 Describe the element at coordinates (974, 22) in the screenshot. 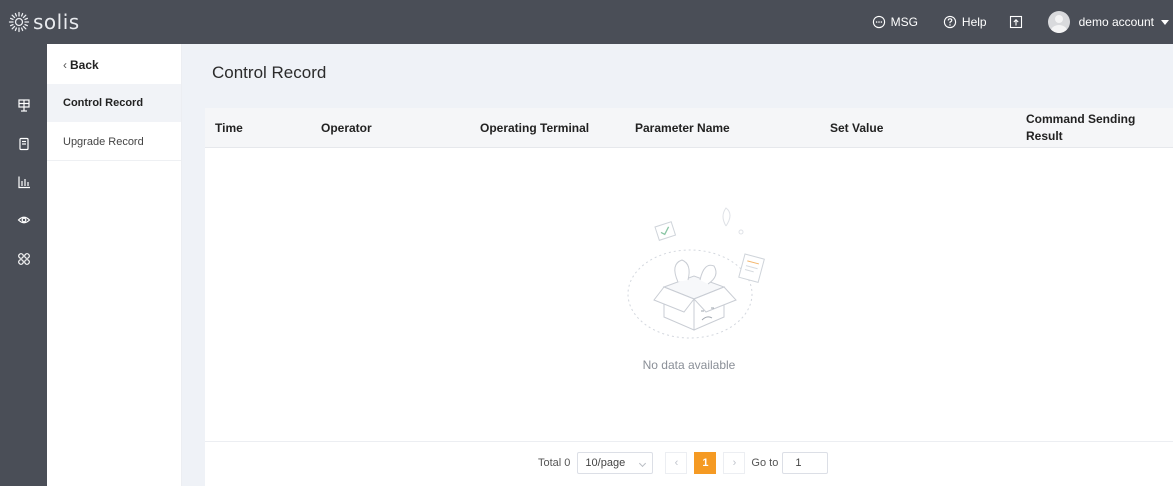

I see `help-label: Help` at that location.